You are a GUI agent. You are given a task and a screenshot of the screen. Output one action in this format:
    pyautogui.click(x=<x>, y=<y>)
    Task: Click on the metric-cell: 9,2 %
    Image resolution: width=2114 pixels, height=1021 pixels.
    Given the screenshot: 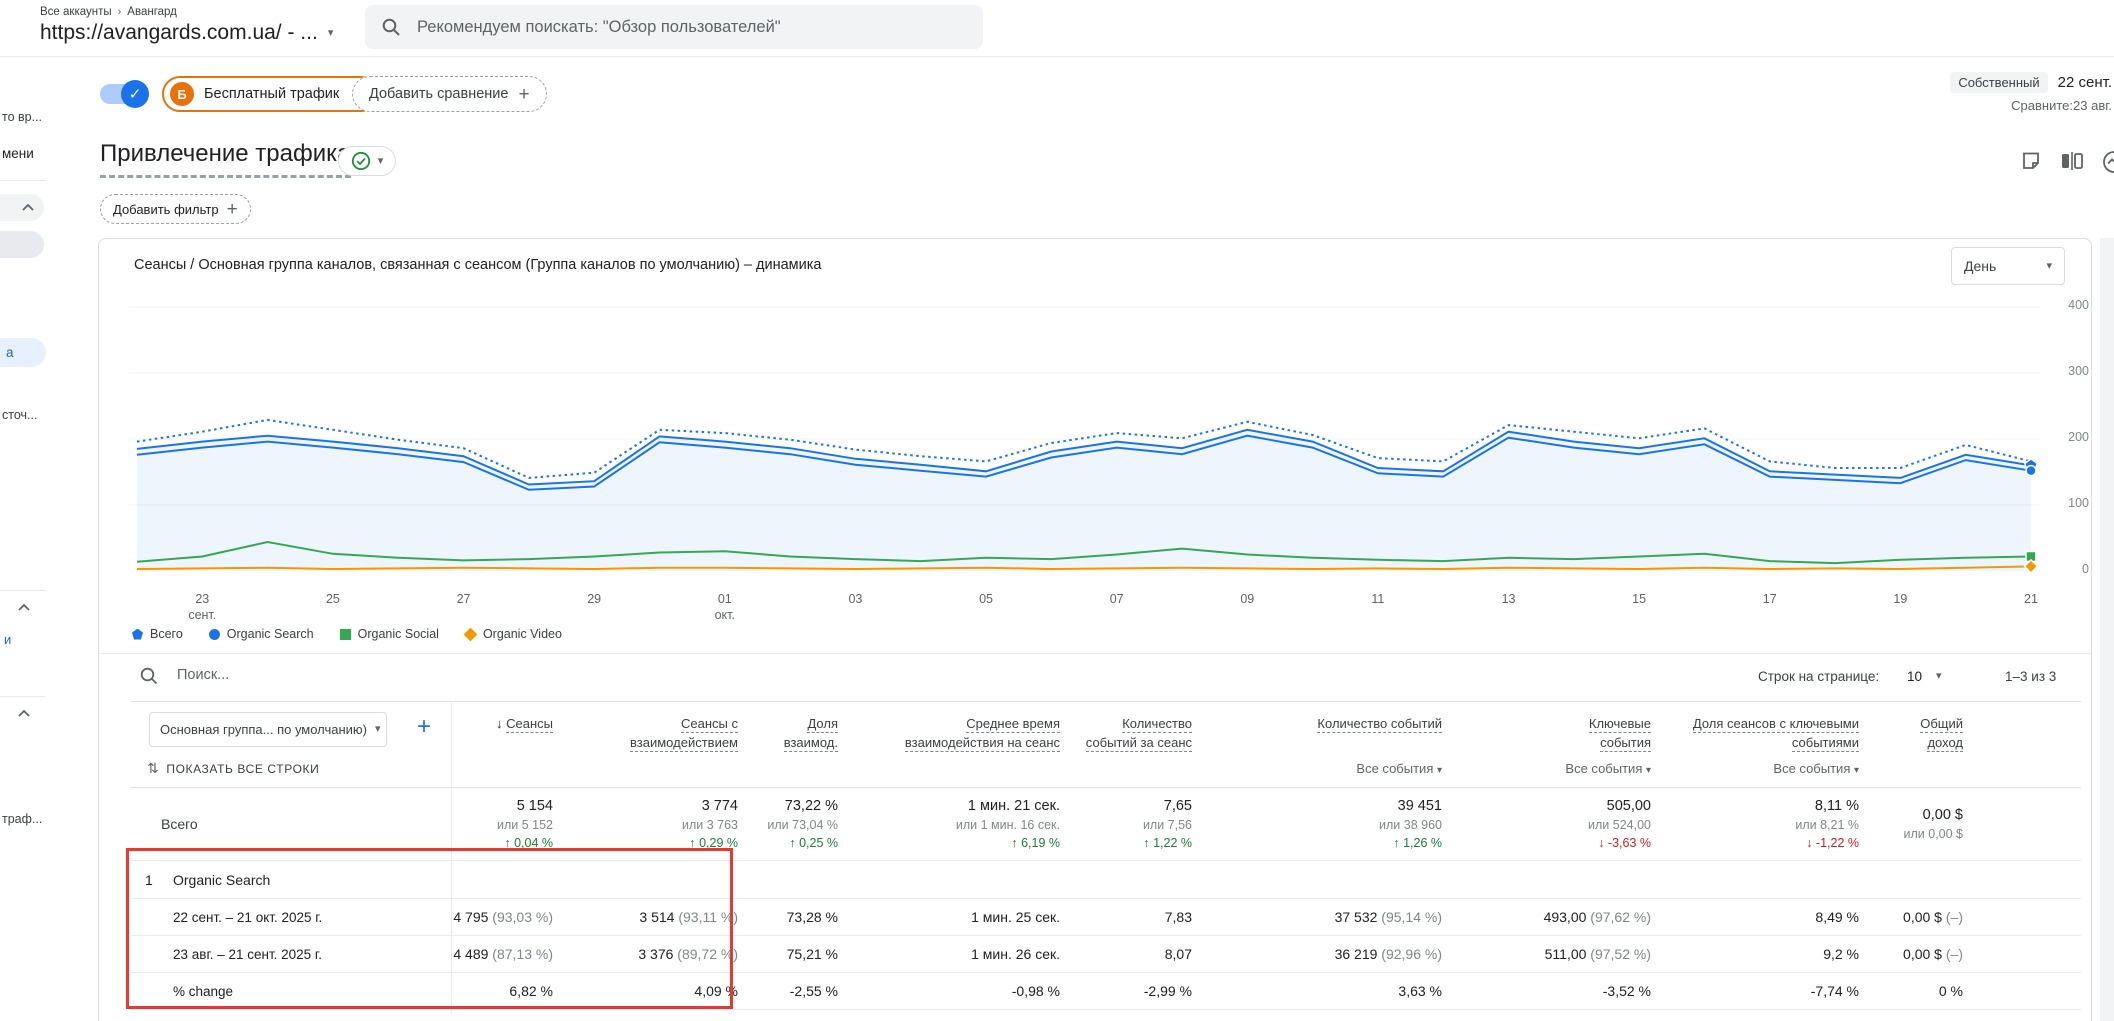 What is the action you would take?
    pyautogui.click(x=1841, y=954)
    